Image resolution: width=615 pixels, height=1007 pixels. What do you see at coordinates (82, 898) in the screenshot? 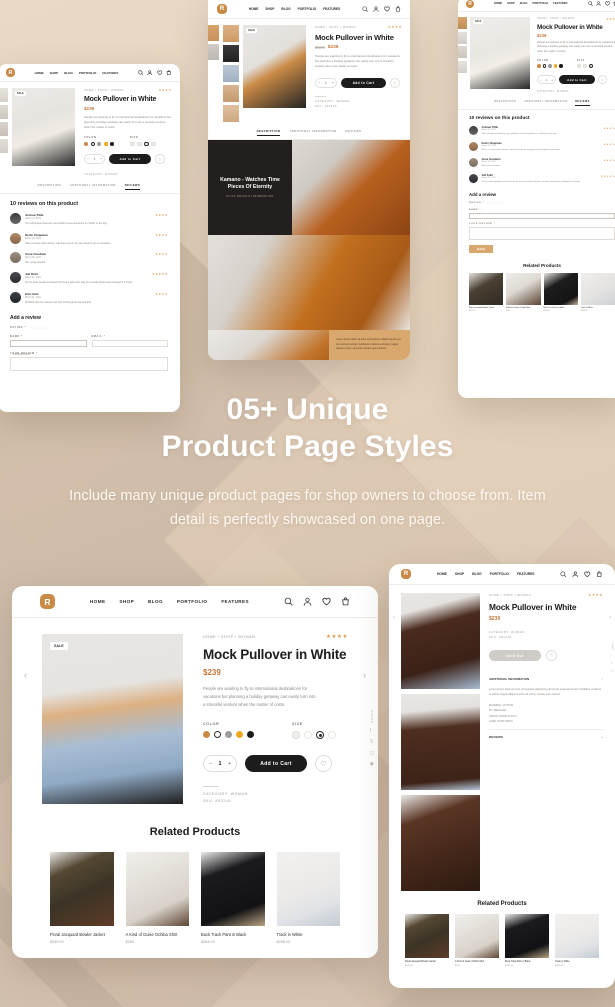
I see `related-product-card: Floral Jacquard Bowler Jacket $545.00` at bounding box center [82, 898].